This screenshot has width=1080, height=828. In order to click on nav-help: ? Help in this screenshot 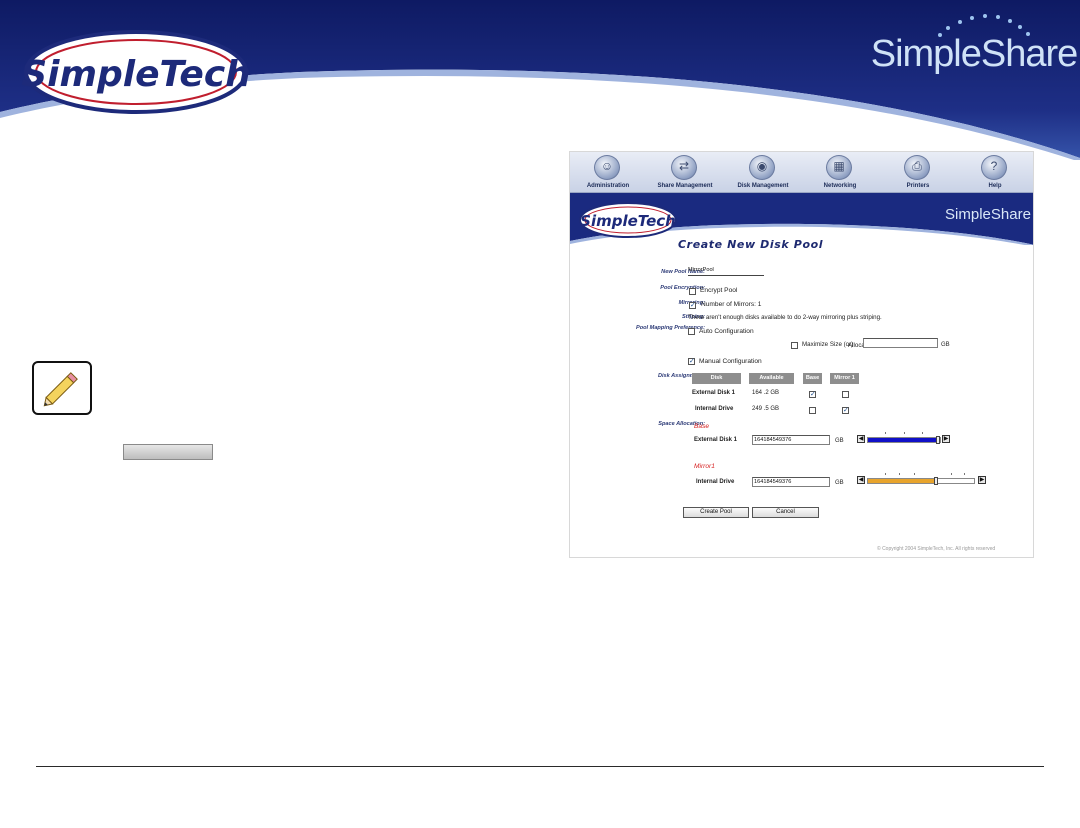, I will do `click(995, 172)`.